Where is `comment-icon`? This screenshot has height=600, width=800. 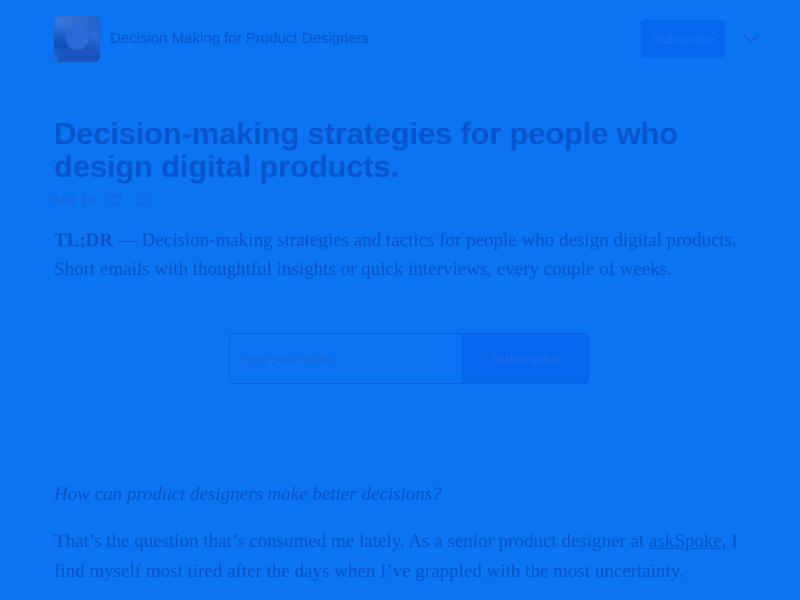
comment-icon is located at coordinates (143, 200).